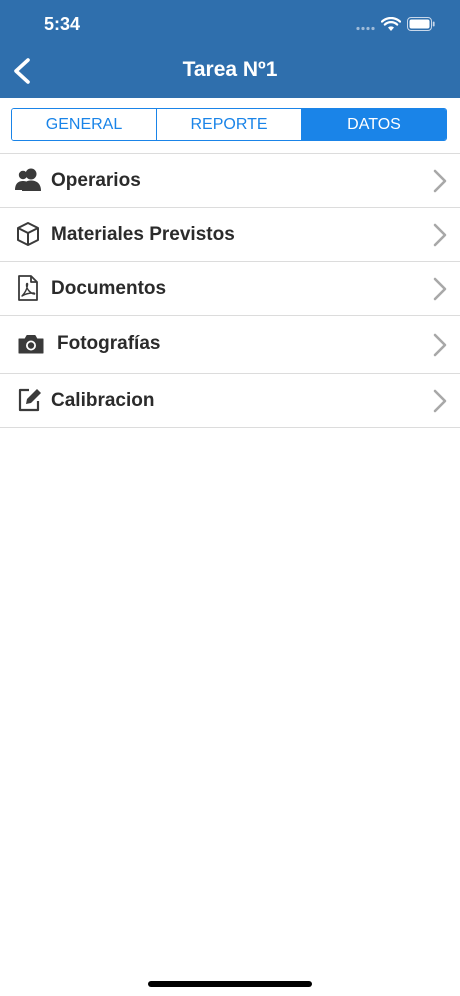  I want to click on menu-item-label: Fotografías, so click(109, 343).